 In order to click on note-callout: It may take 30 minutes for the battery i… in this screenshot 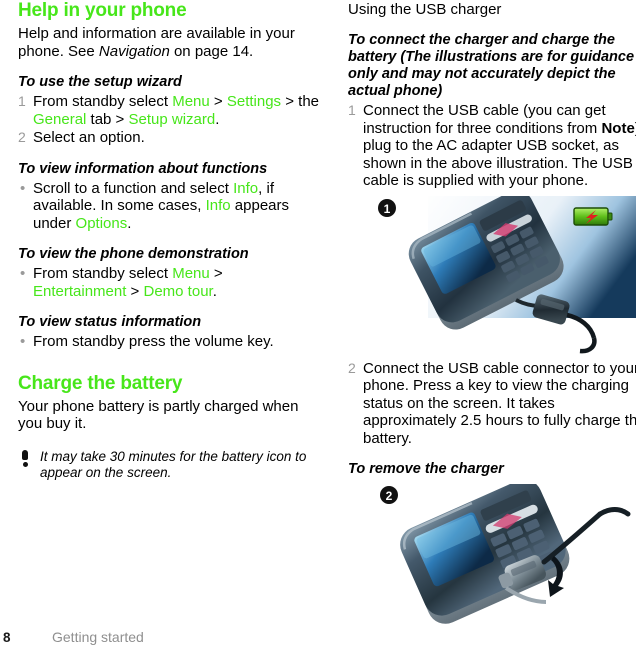, I will do `click(169, 465)`.